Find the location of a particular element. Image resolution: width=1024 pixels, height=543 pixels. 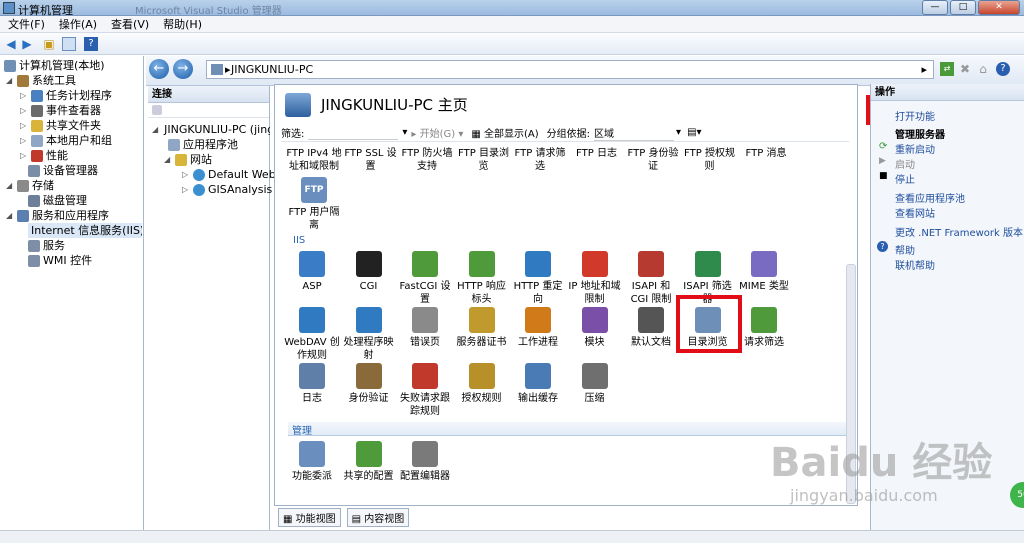

tab-content-view: ▤ 内容视图 is located at coordinates (378, 517).